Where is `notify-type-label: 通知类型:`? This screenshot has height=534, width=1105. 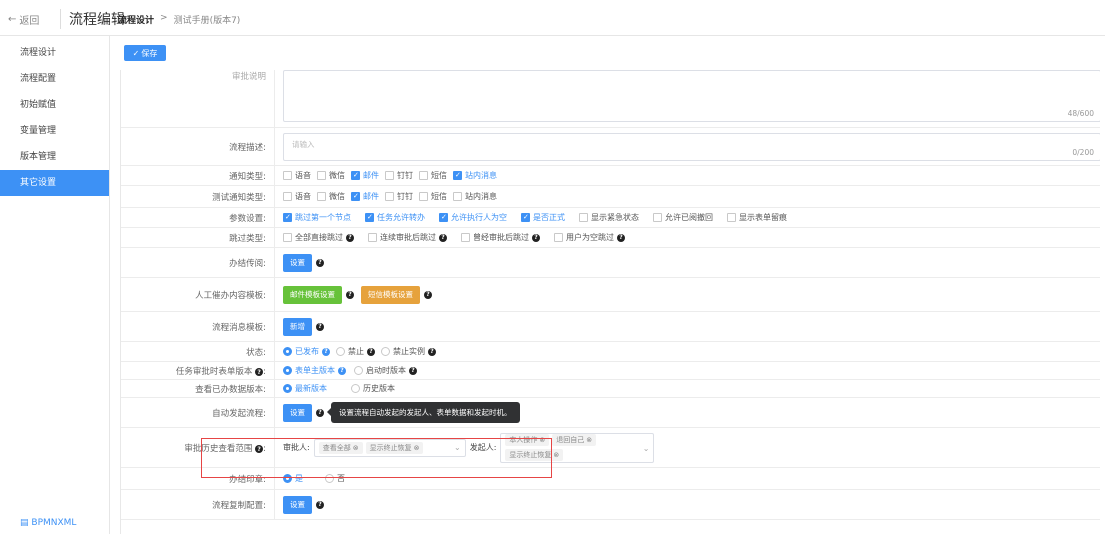 notify-type-label: 通知类型: is located at coordinates (247, 176).